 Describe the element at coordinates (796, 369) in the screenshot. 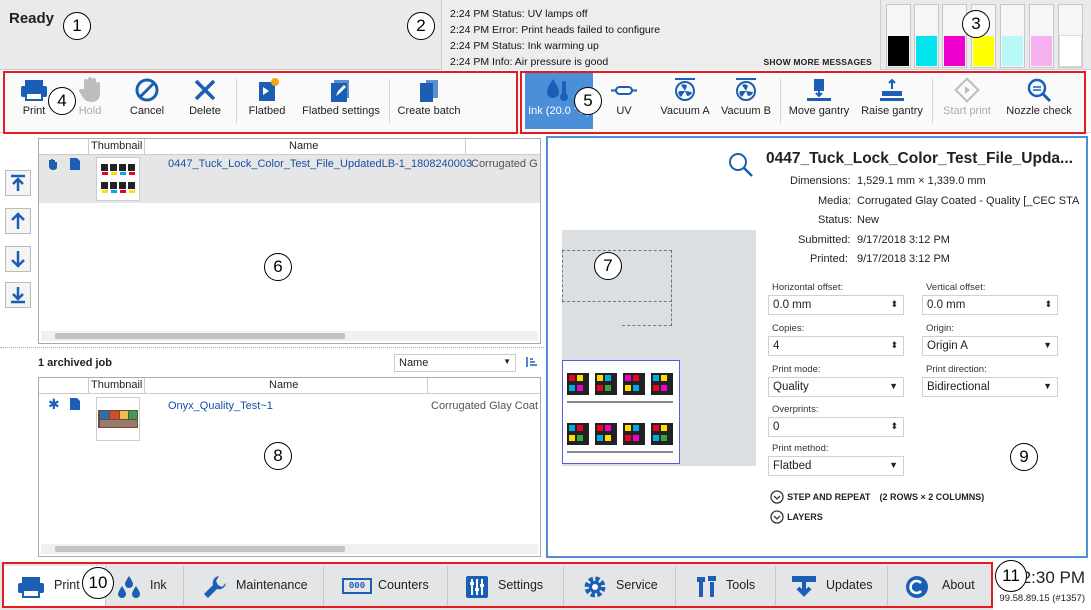

I see `print-mode-label: Print mode:` at that location.